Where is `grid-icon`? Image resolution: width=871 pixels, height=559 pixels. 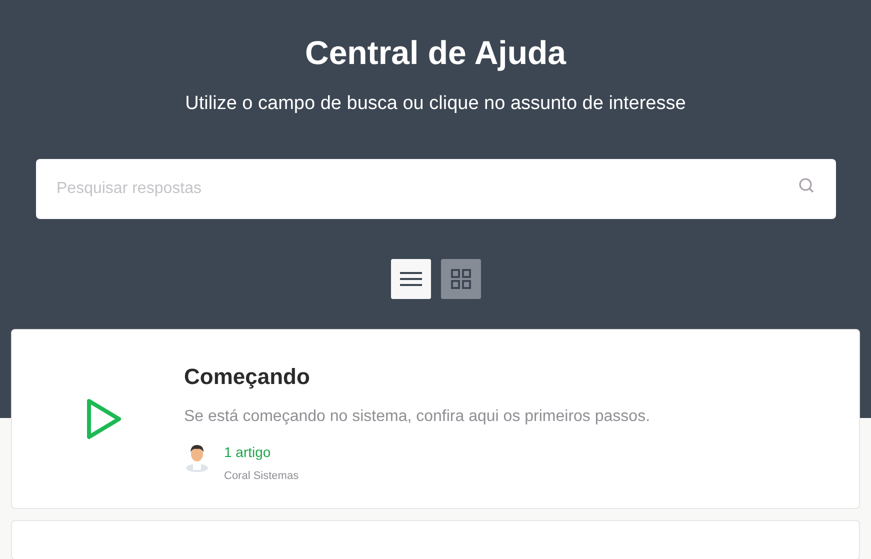 grid-icon is located at coordinates (460, 279).